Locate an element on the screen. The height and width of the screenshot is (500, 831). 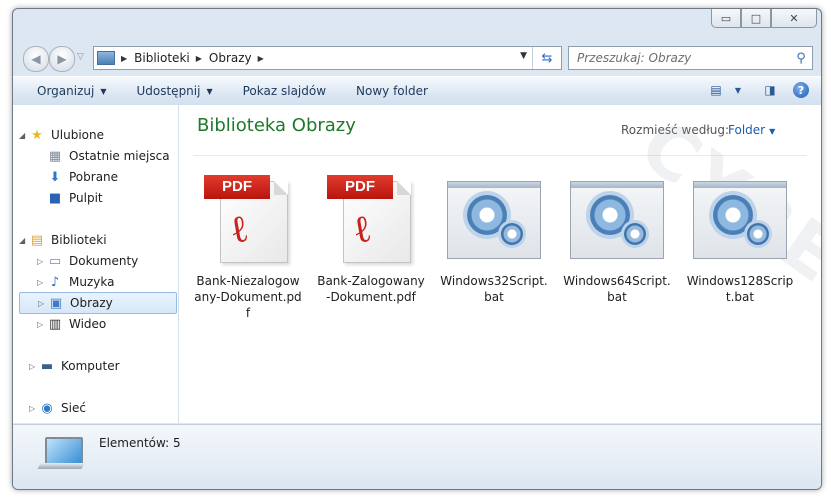
nav-libraries: ◢ ▤ Biblioteki is located at coordinates (63, 240).